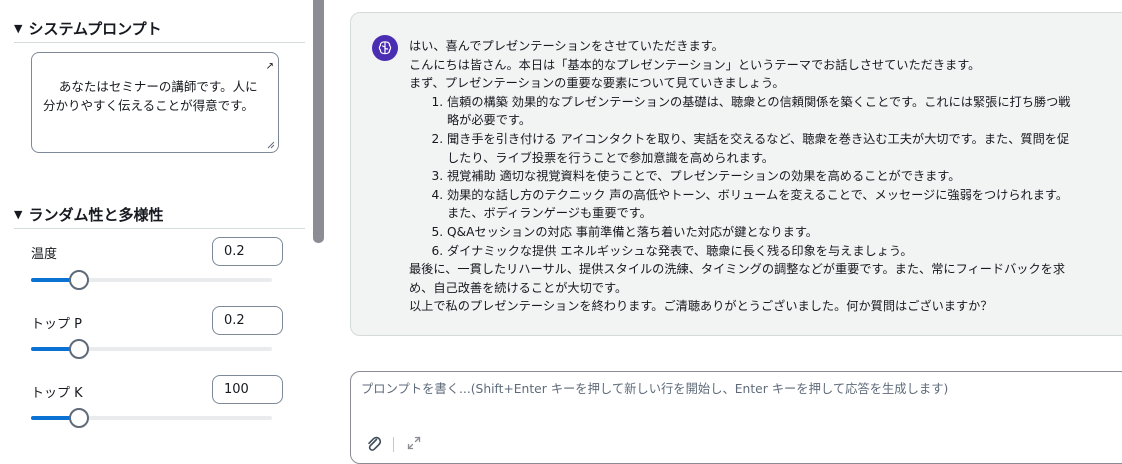 The image size is (1122, 464). I want to click on temperature-label: 温度, so click(44, 254).